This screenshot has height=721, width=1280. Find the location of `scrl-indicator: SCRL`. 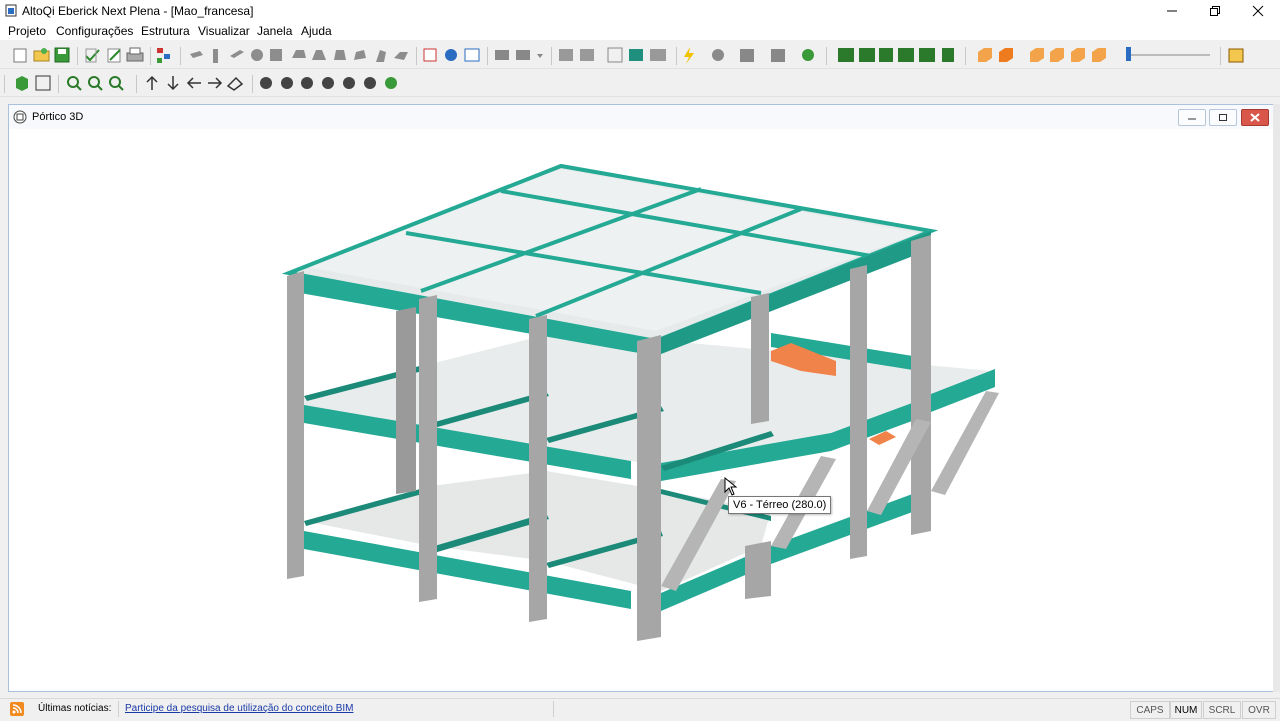

scrl-indicator: SCRL is located at coordinates (1222, 710).